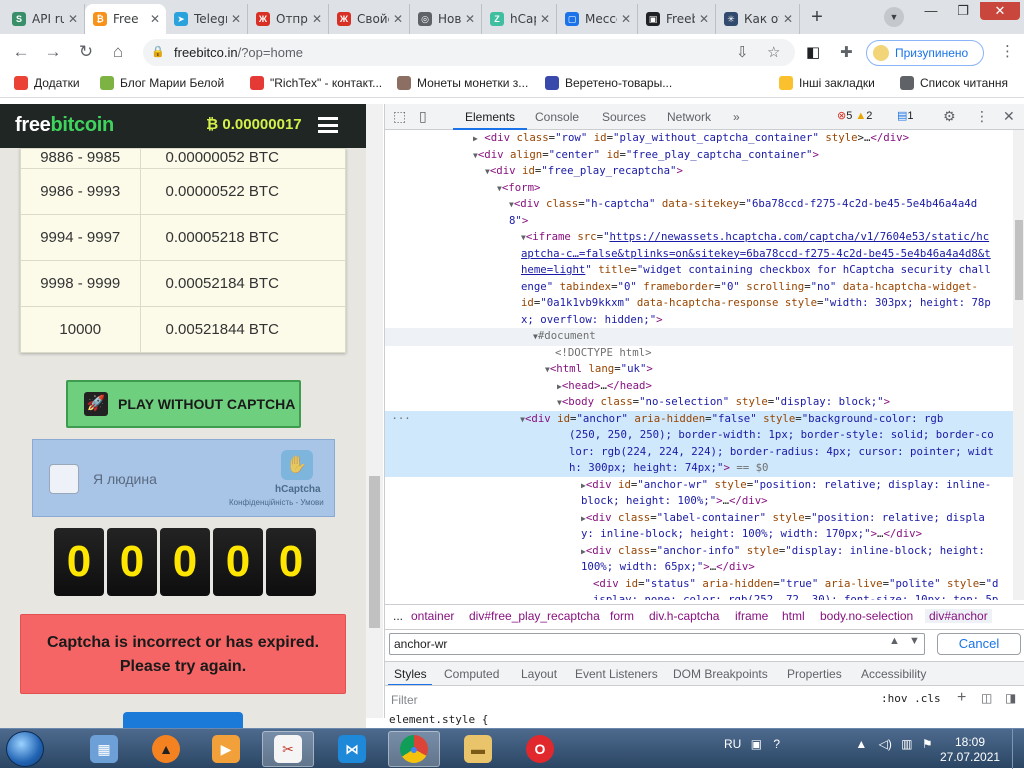 The image size is (1024, 769). Describe the element at coordinates (854, 115) in the screenshot. I see `issues-badge: ⊗5 ▲2` at that location.